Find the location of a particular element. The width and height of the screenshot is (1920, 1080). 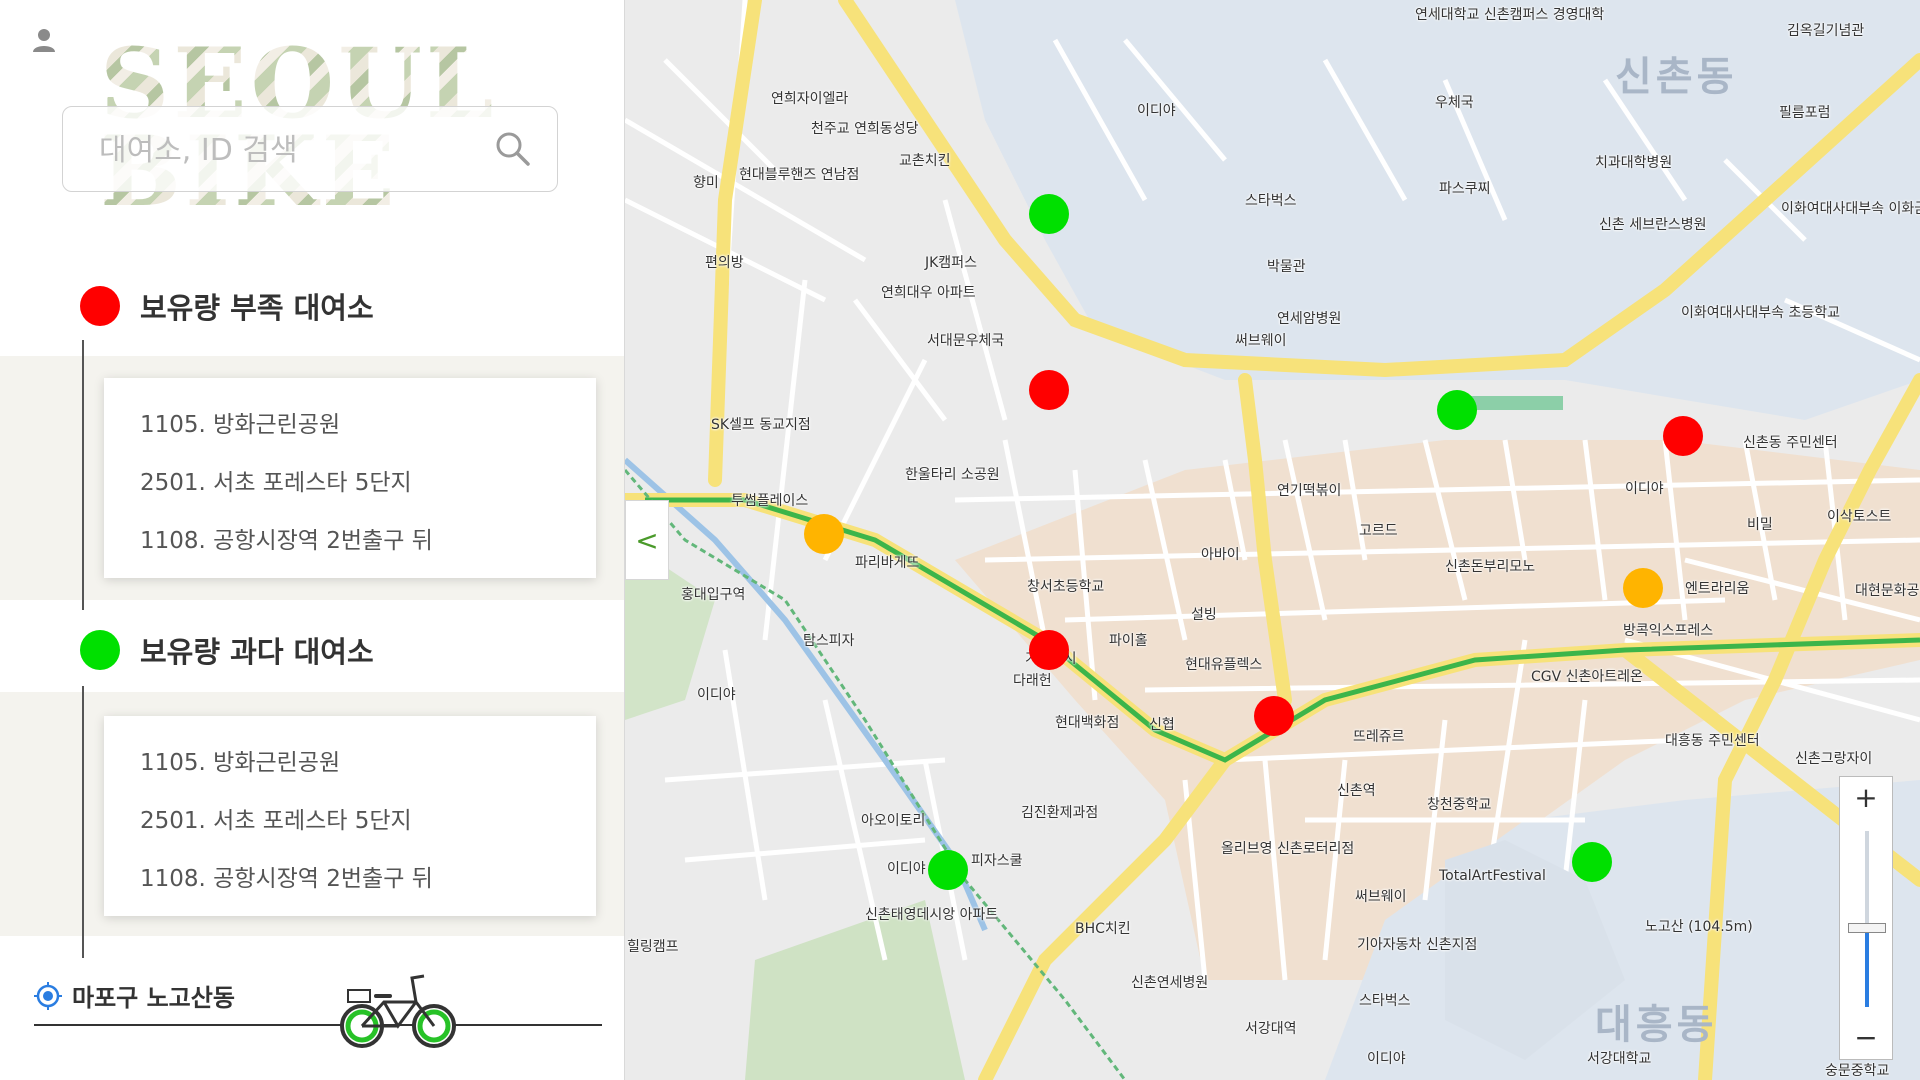

shortage-section-label: 보유량 부족 대여소 is located at coordinates (257, 308).